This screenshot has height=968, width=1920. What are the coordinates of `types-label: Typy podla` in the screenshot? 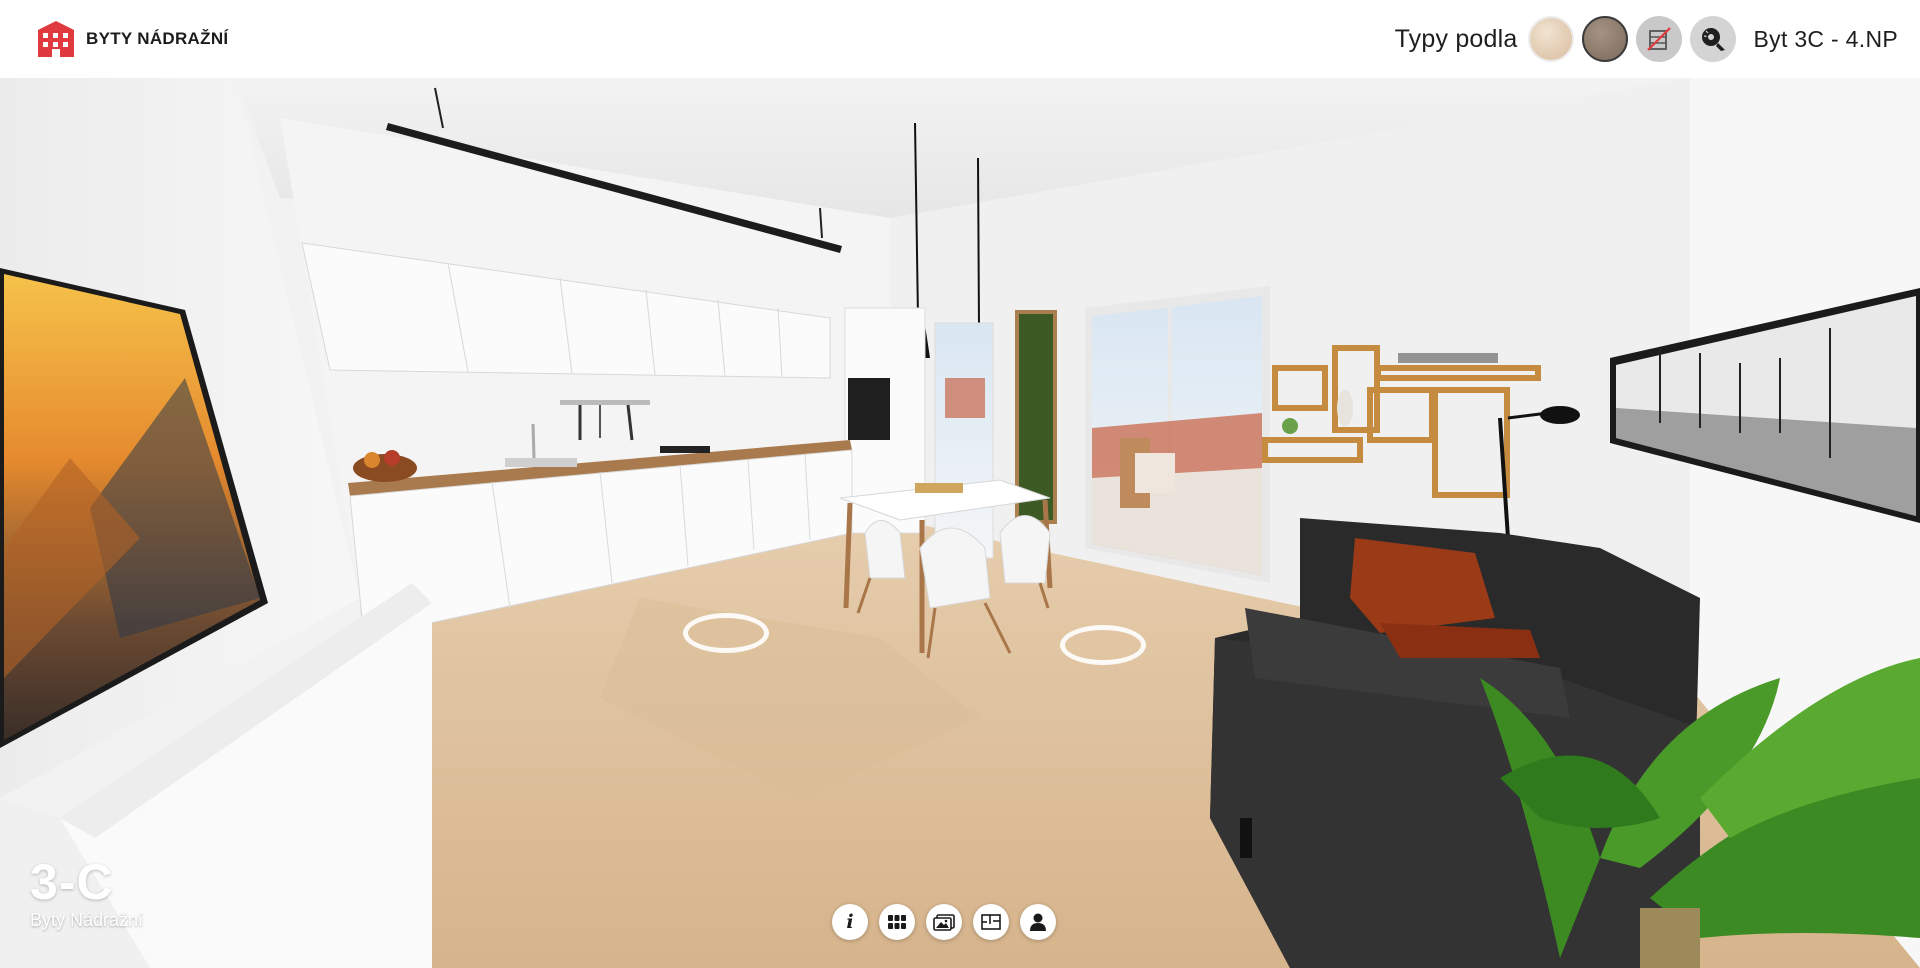 It's located at (1456, 38).